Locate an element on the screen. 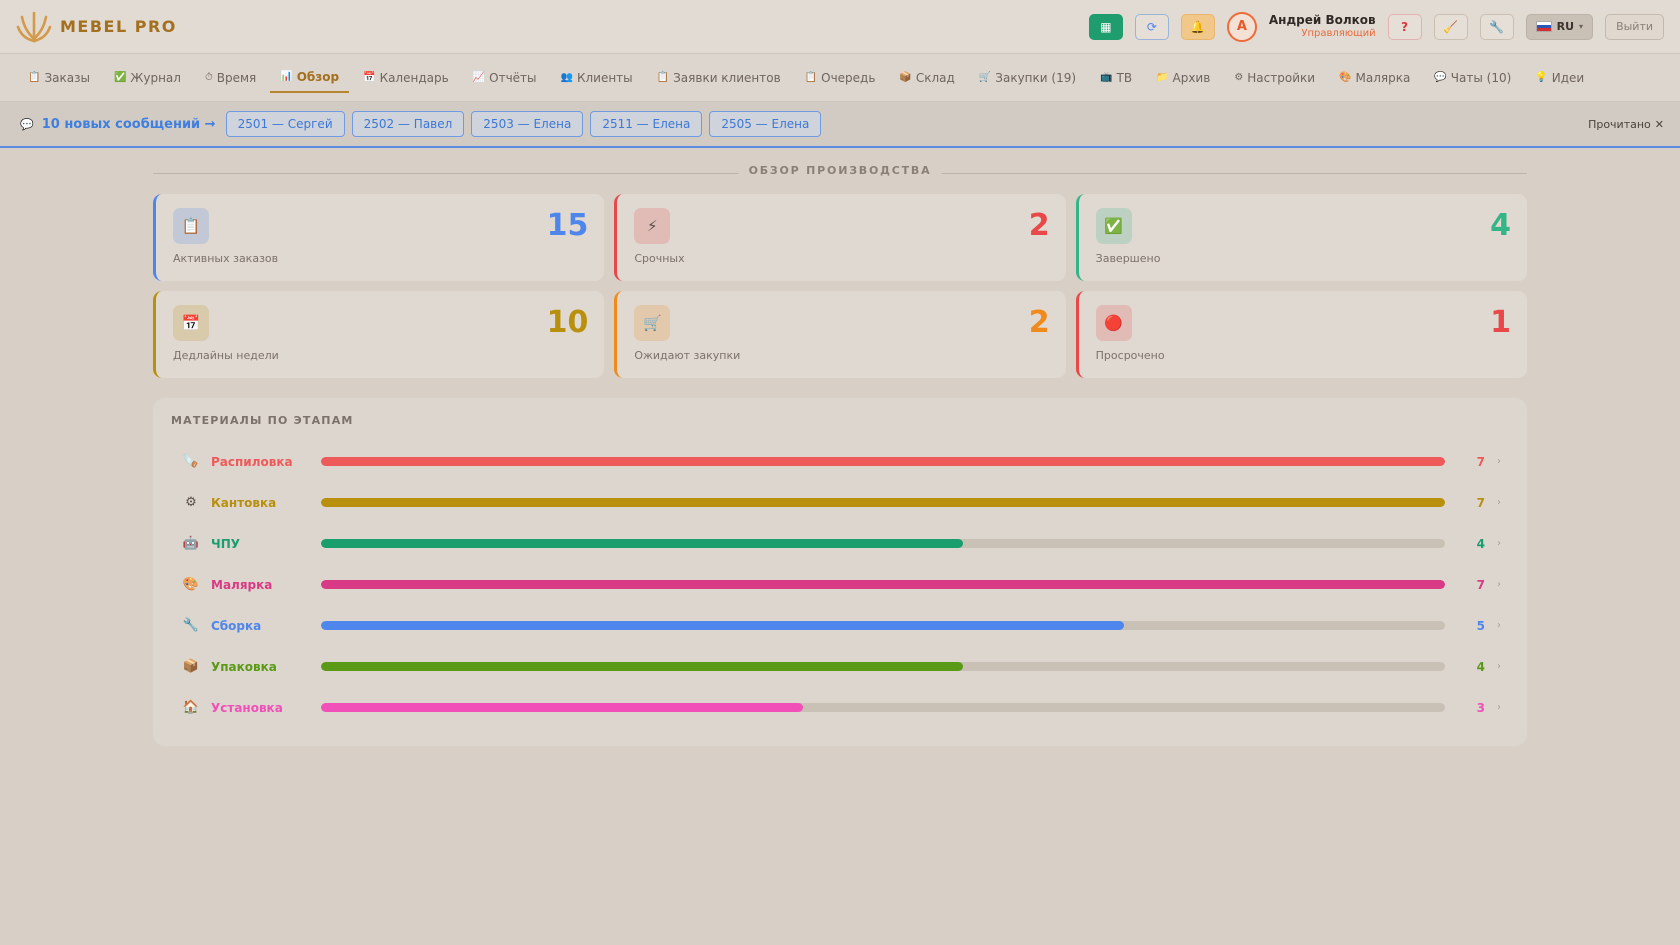 This screenshot has height=945, width=1680. refresh-button: ⟳ is located at coordinates (1151, 26).